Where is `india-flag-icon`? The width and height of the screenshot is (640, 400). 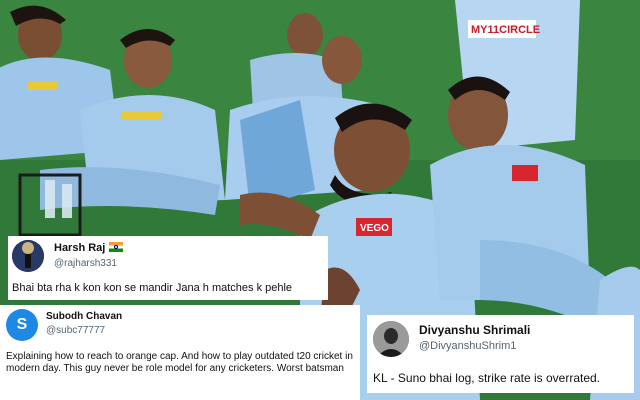
india-flag-icon is located at coordinates (116, 247).